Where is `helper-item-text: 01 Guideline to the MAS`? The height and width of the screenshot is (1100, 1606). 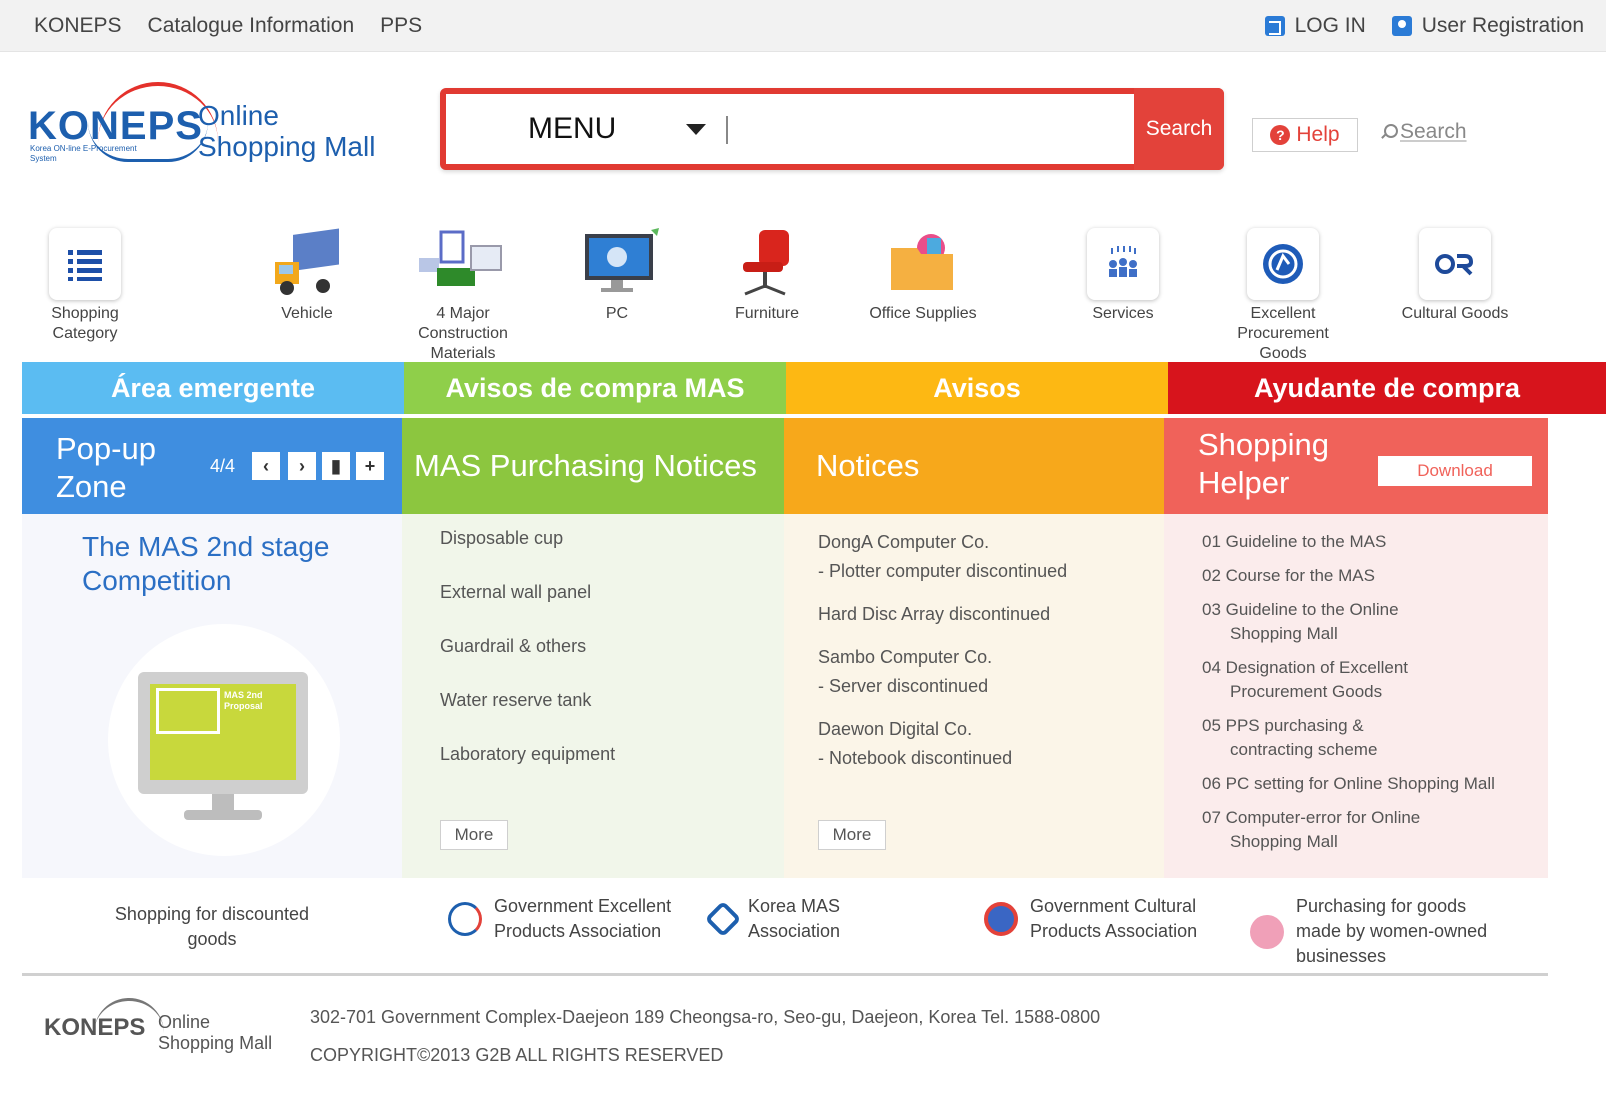 helper-item-text: 01 Guideline to the MAS is located at coordinates (1294, 541).